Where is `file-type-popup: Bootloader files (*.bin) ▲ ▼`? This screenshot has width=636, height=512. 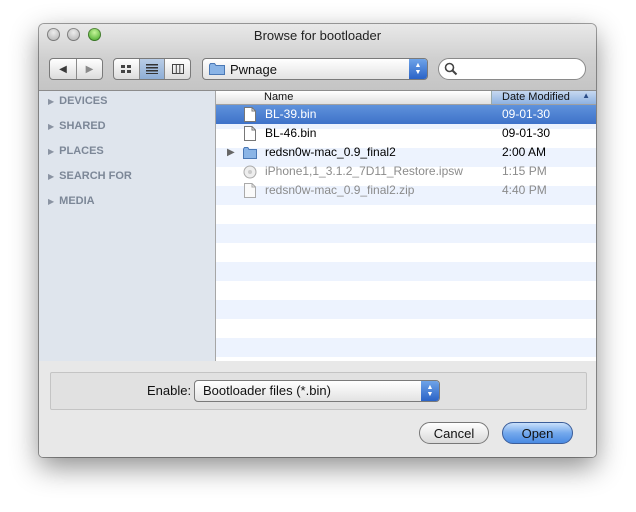 file-type-popup: Bootloader files (*.bin) ▲ ▼ is located at coordinates (317, 391).